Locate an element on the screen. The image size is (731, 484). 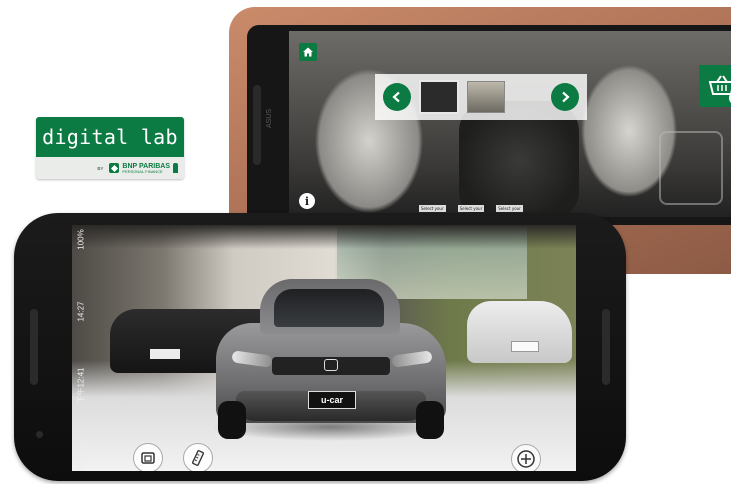
home-icon is located at coordinates (308, 52).